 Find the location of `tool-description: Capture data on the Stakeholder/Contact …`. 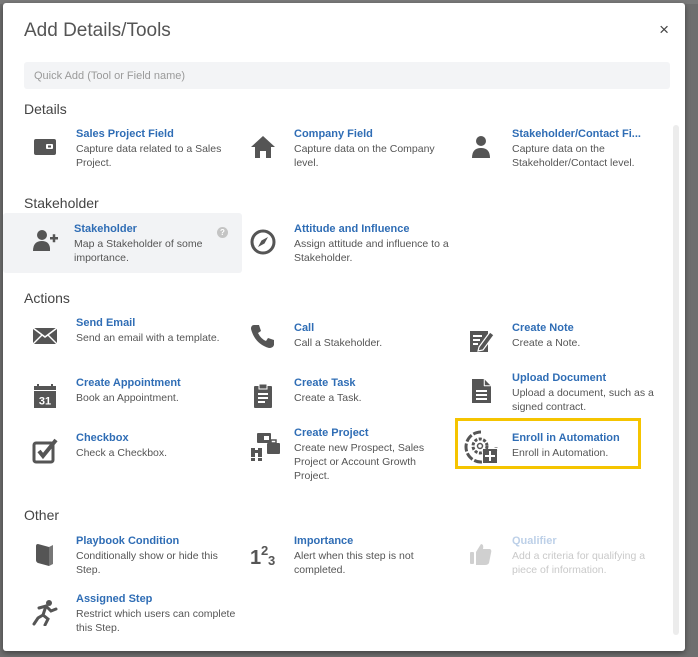

tool-description: Capture data on the Stakeholder/Contact … is located at coordinates (573, 156).